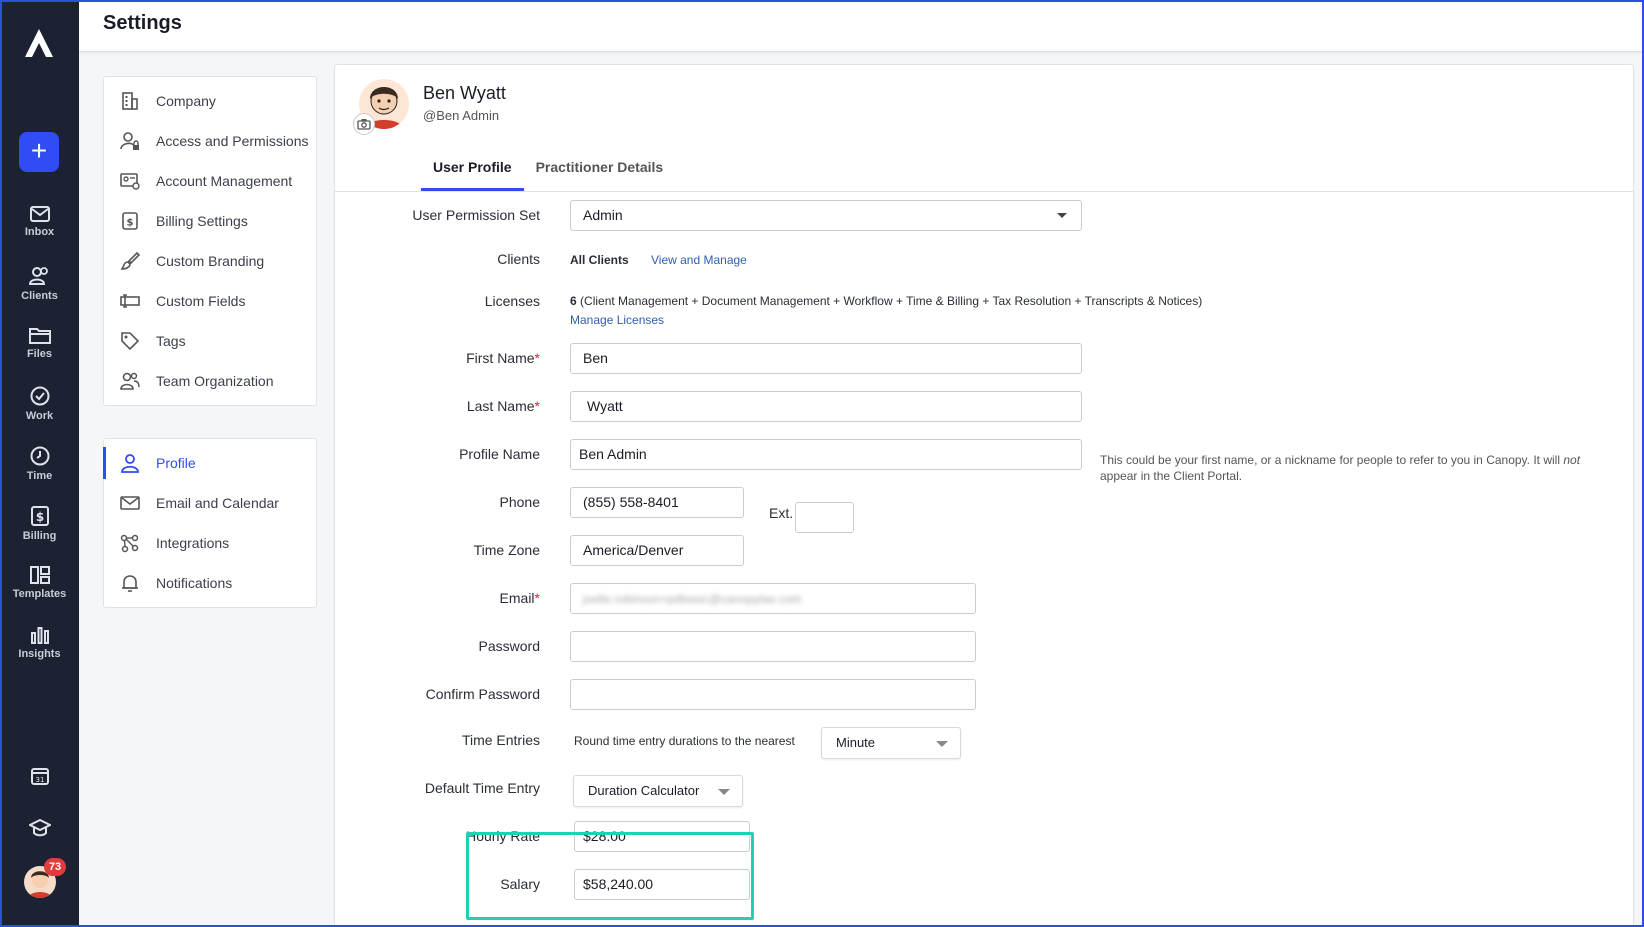  I want to click on clients-label: Clients, so click(518, 259).